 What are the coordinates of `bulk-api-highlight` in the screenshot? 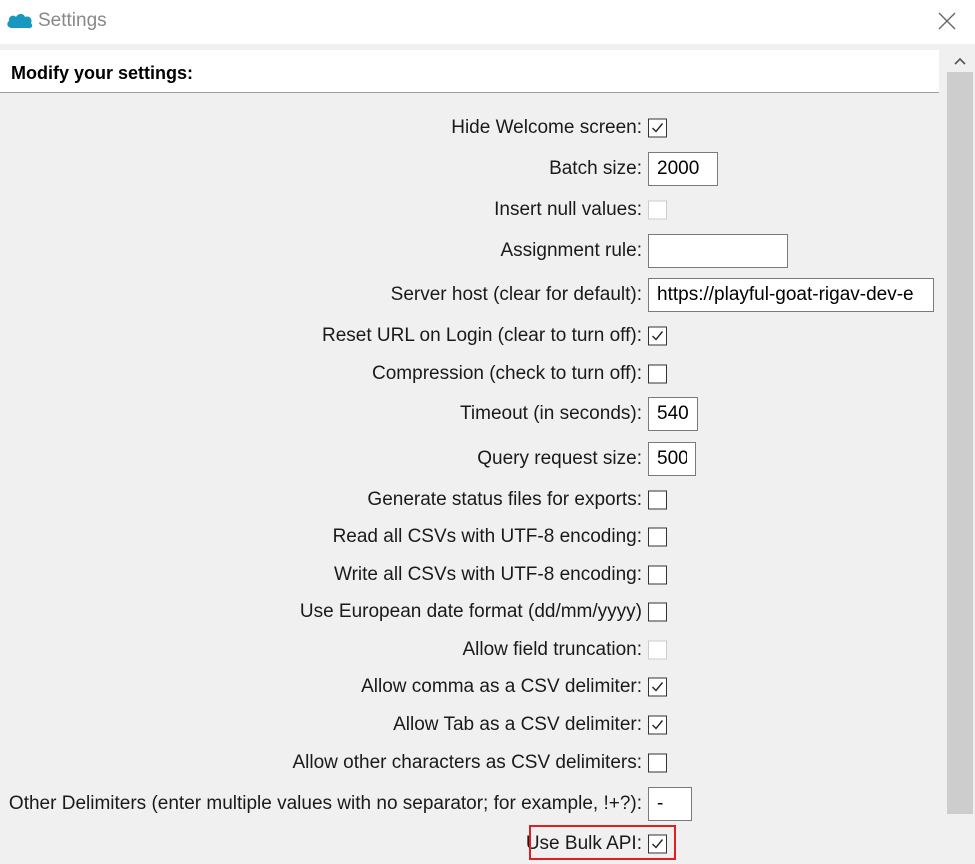 It's located at (602, 842).